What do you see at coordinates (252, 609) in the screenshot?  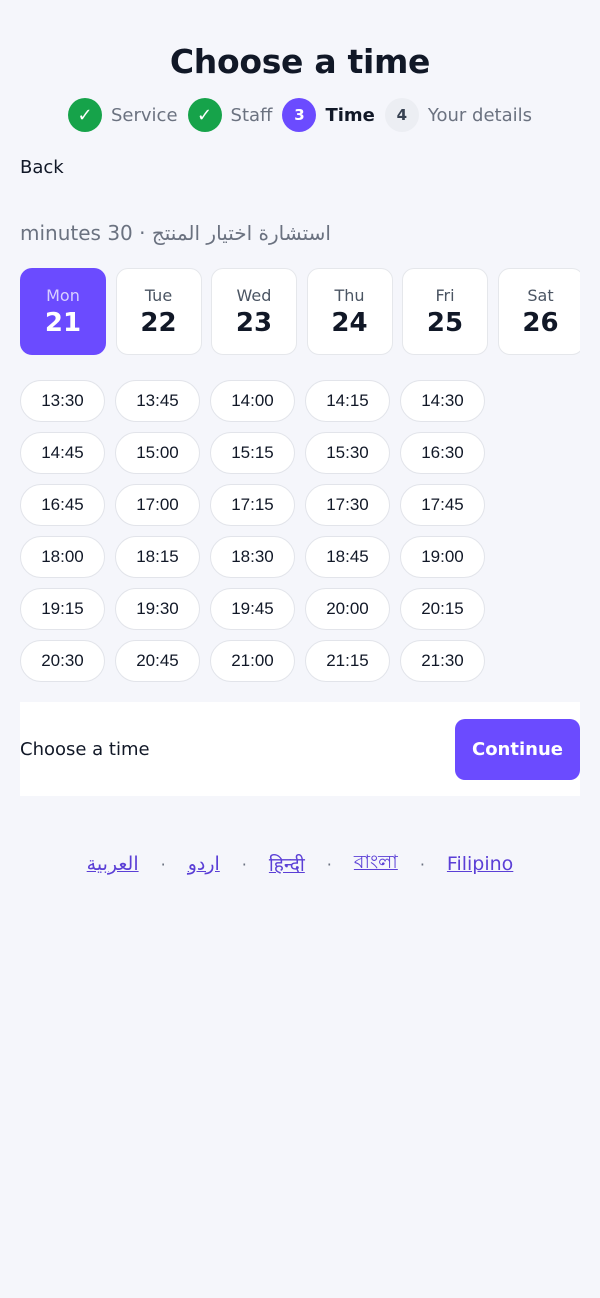 I see `time-slot-button: 19:45` at bounding box center [252, 609].